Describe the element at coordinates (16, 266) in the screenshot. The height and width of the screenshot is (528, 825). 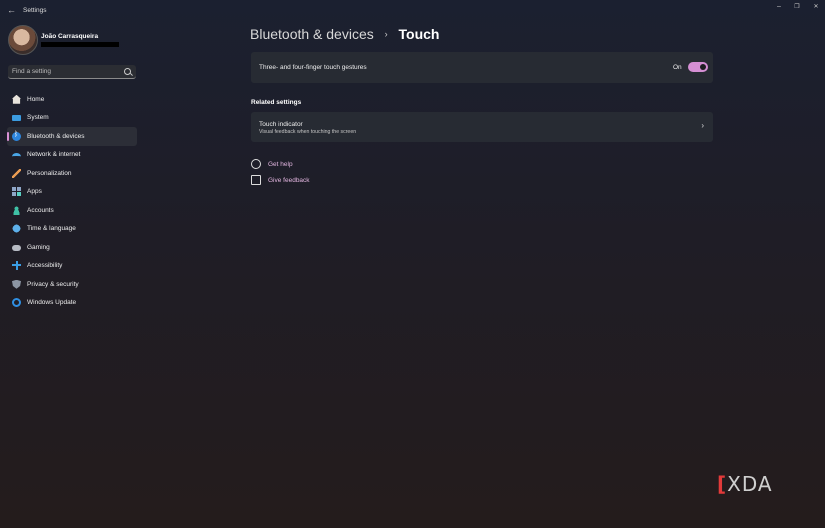
I see `accessibility-icon` at that location.